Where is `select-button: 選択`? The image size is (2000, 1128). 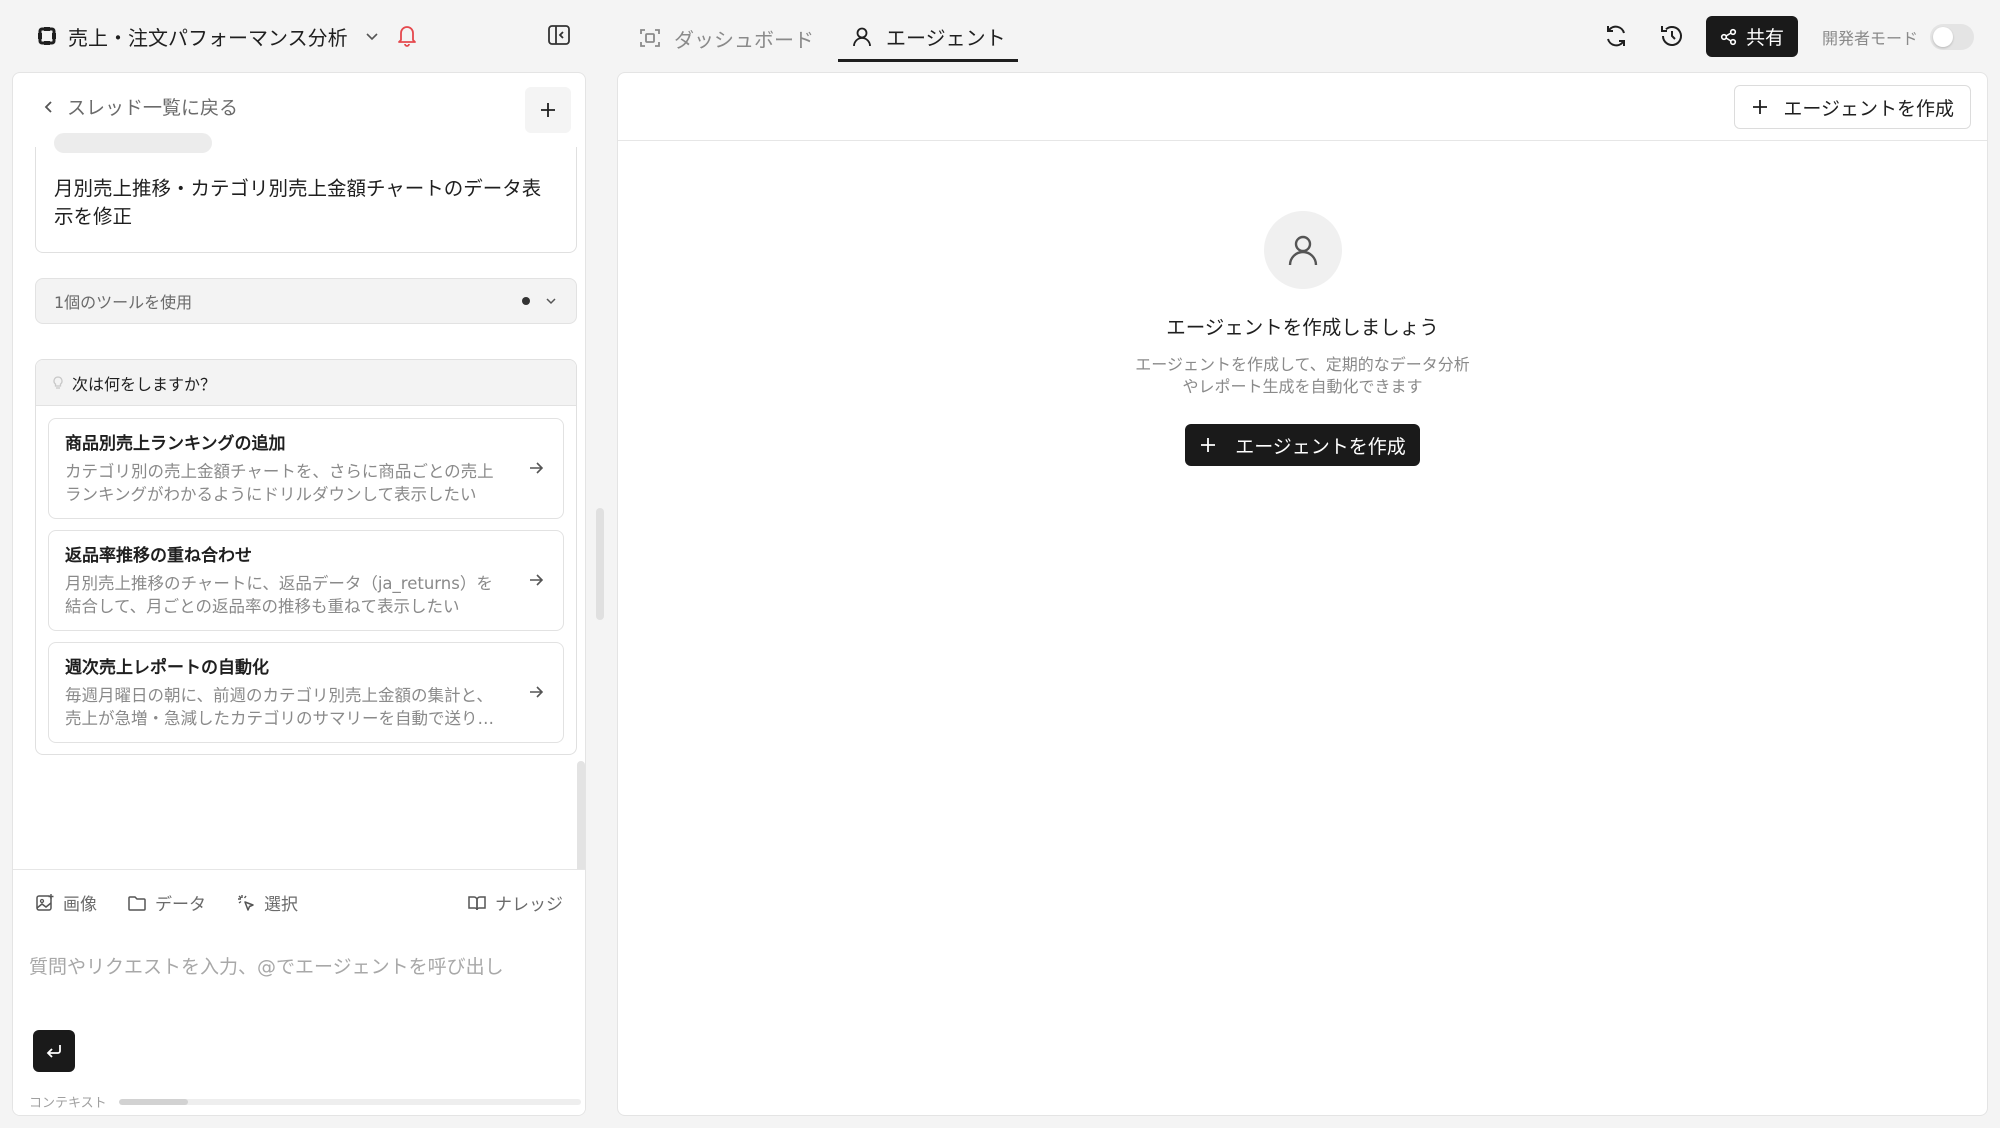
select-button: 選択 is located at coordinates (267, 902).